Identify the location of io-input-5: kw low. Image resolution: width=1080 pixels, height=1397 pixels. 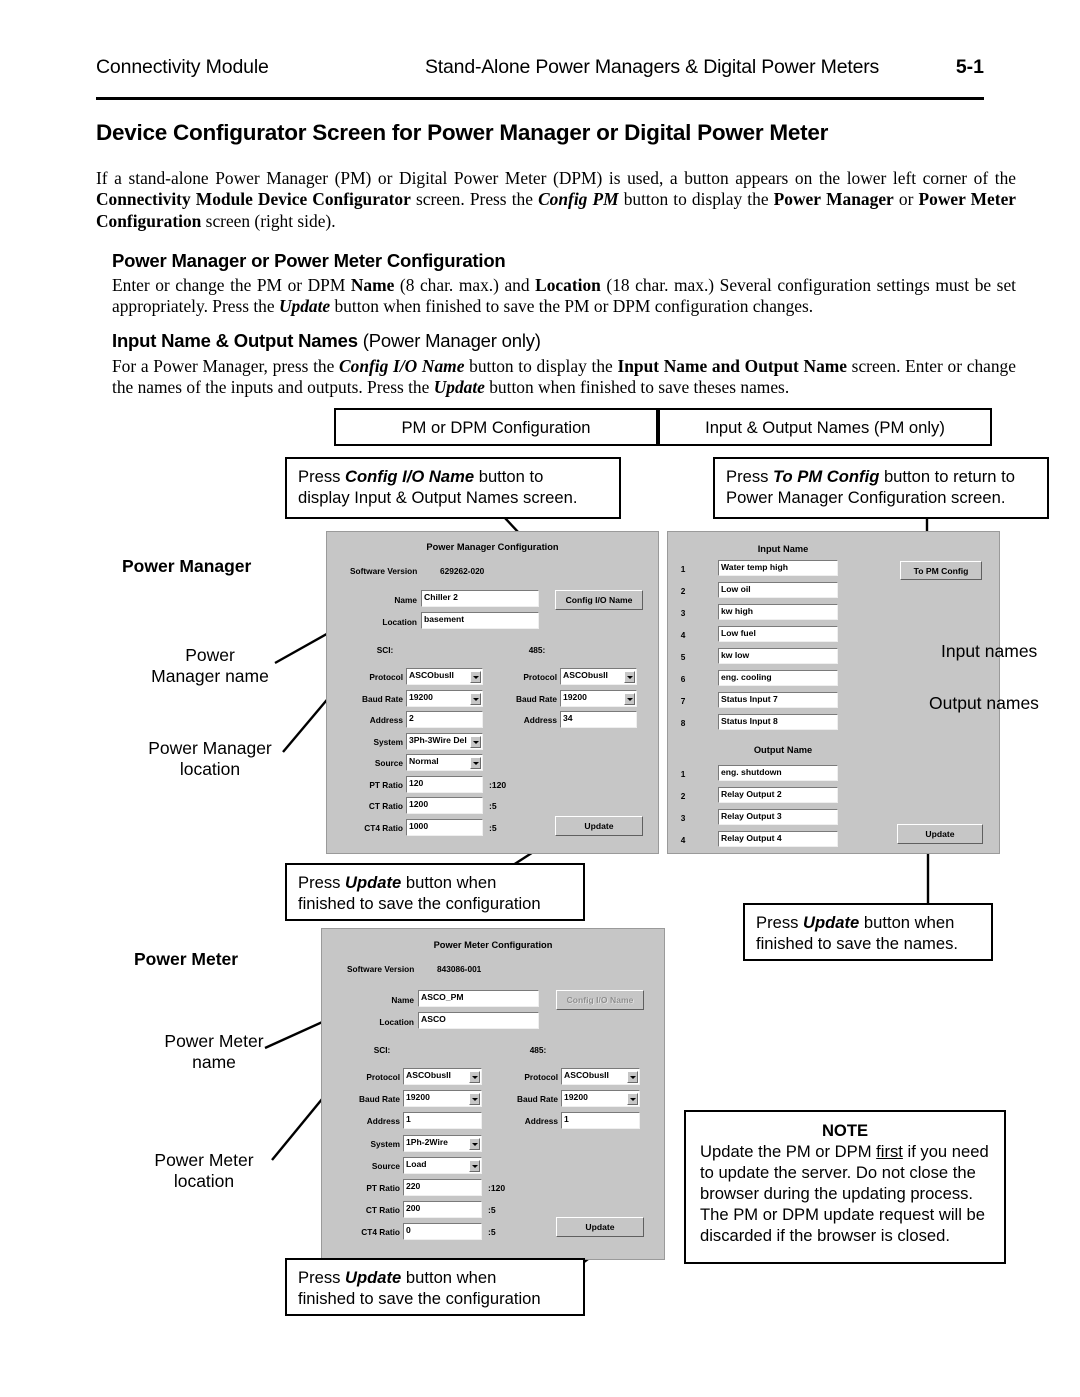
(778, 656).